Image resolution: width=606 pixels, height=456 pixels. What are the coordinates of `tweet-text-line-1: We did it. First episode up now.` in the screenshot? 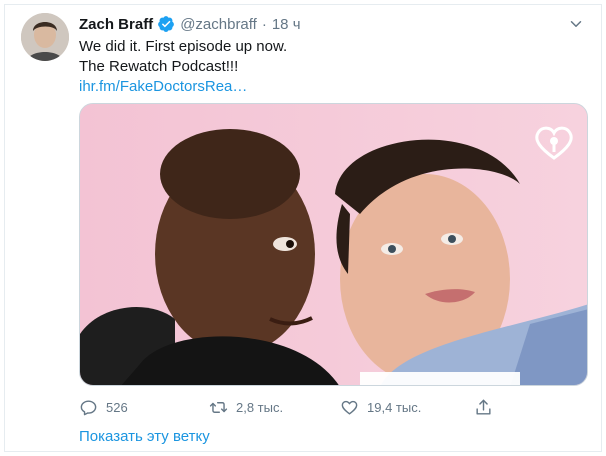 It's located at (183, 46).